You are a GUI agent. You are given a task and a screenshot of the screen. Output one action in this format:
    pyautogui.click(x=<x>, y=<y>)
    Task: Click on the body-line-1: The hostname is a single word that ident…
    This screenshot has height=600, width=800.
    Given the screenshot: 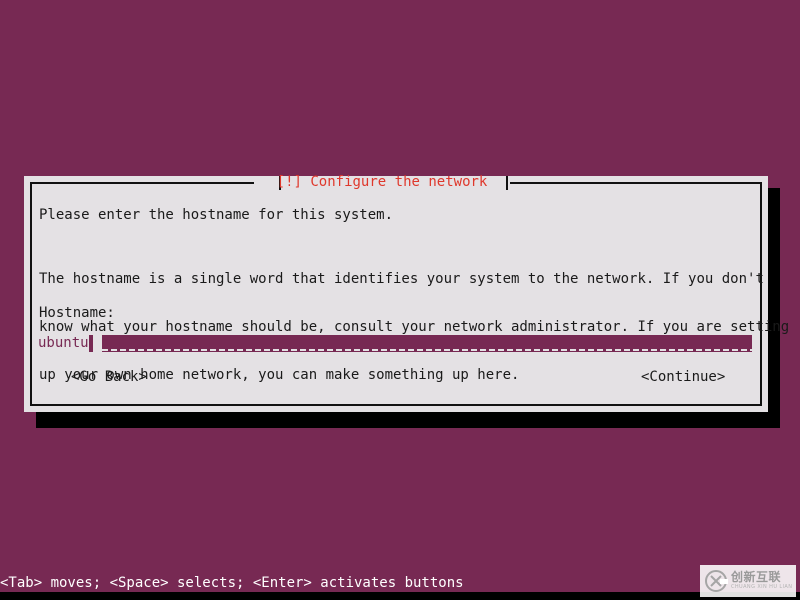 What is the action you would take?
    pyautogui.click(x=401, y=279)
    